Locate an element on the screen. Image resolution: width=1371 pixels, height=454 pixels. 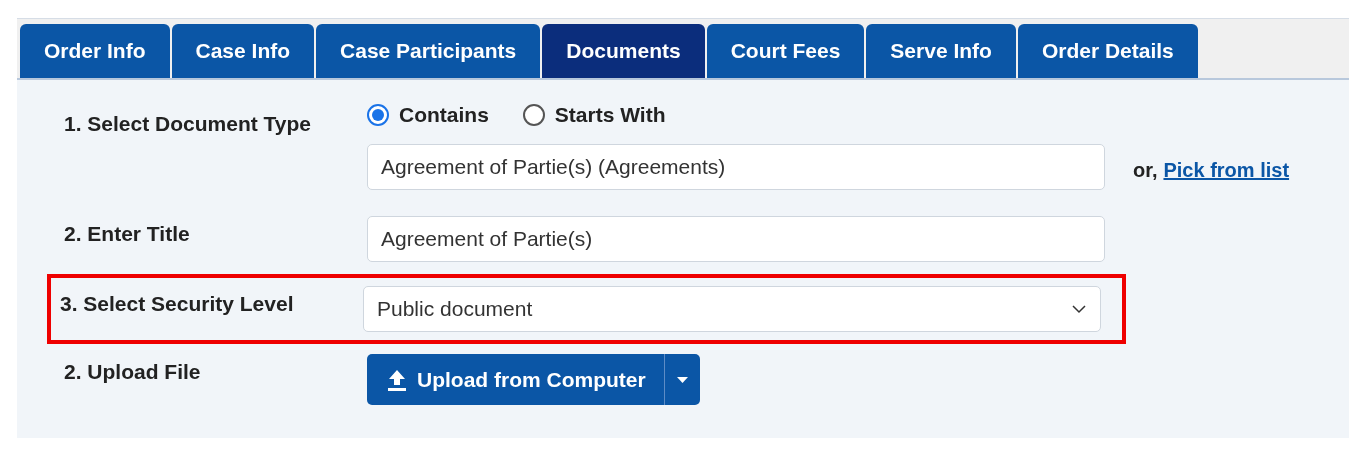
tab: Court Fees is located at coordinates (785, 51).